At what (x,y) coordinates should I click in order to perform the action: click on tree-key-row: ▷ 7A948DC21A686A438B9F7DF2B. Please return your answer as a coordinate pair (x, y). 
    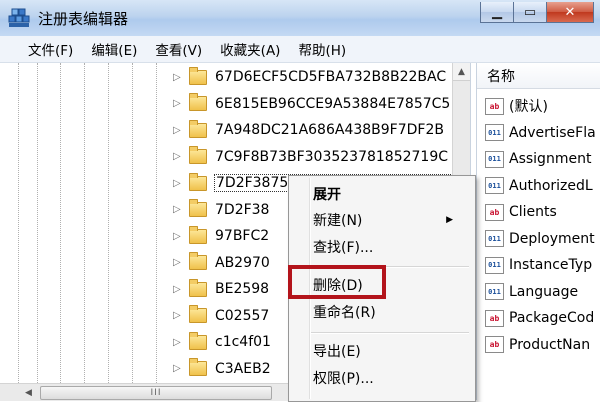
    Looking at the image, I should click on (318, 130).